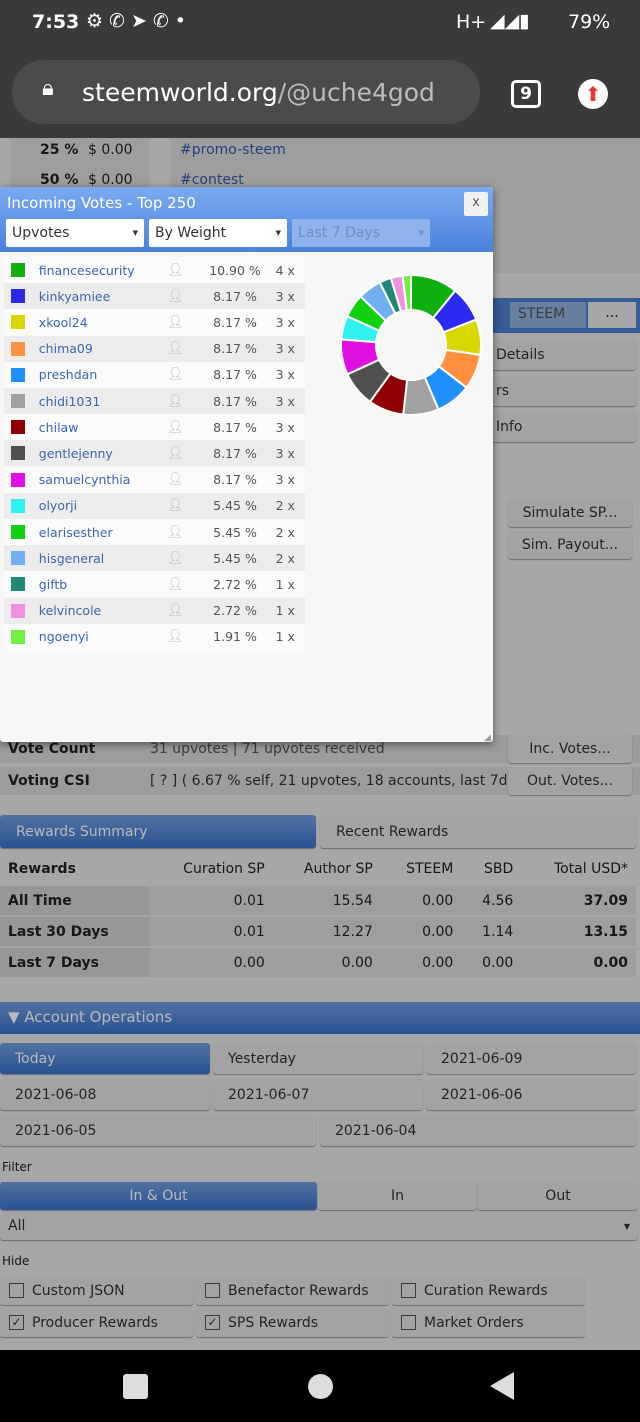 This screenshot has height=1422, width=640. Describe the element at coordinates (103, 401) in the screenshot. I see `voter-link: chidi1031` at that location.